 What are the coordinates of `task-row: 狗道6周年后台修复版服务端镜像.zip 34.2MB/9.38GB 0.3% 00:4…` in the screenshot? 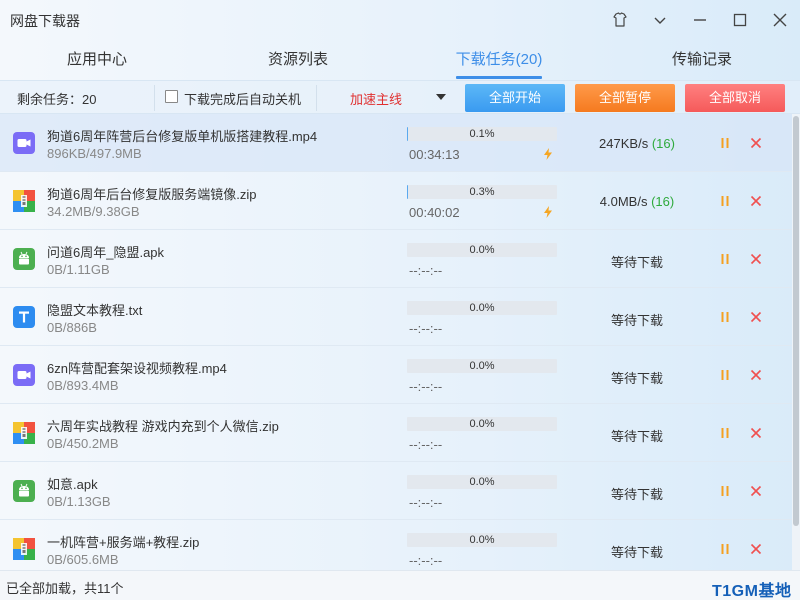 It's located at (396, 201).